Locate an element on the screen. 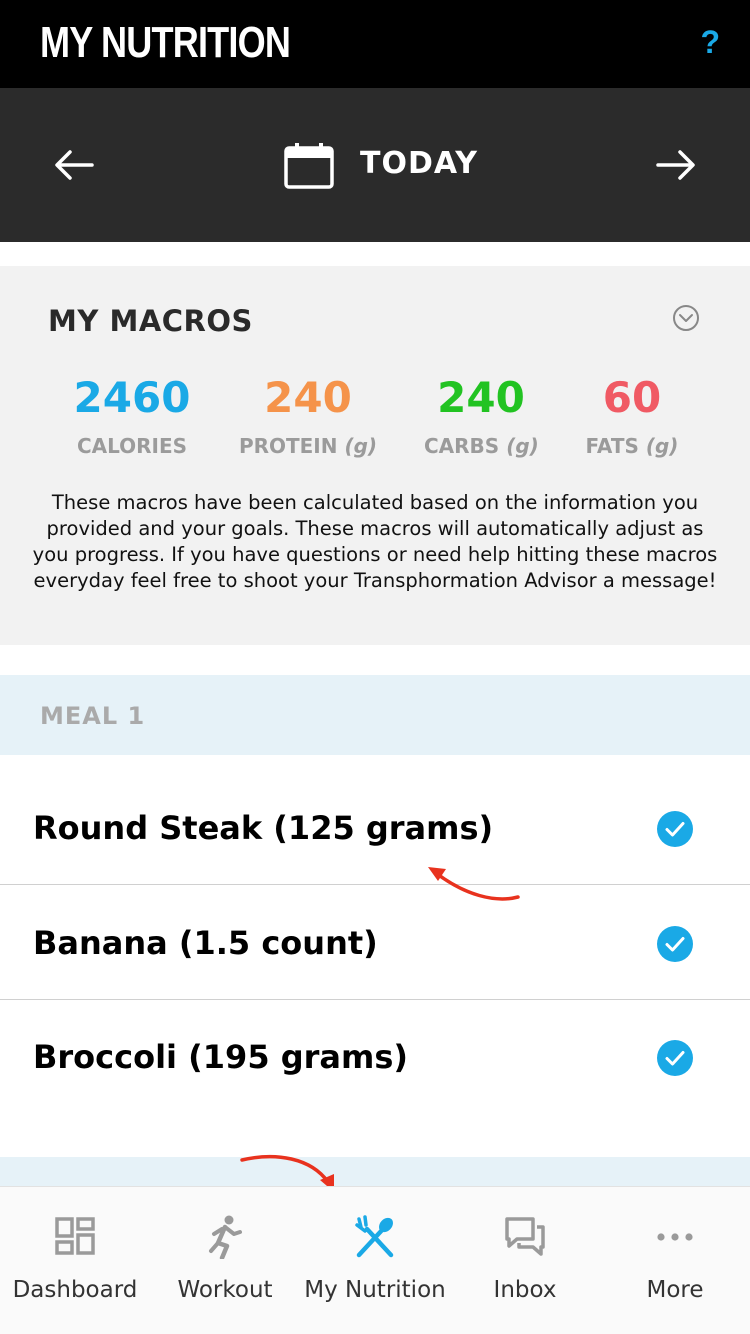 This screenshot has width=750, height=1334. macro-carbs: 240 CARBS (g) is located at coordinates (481, 415).